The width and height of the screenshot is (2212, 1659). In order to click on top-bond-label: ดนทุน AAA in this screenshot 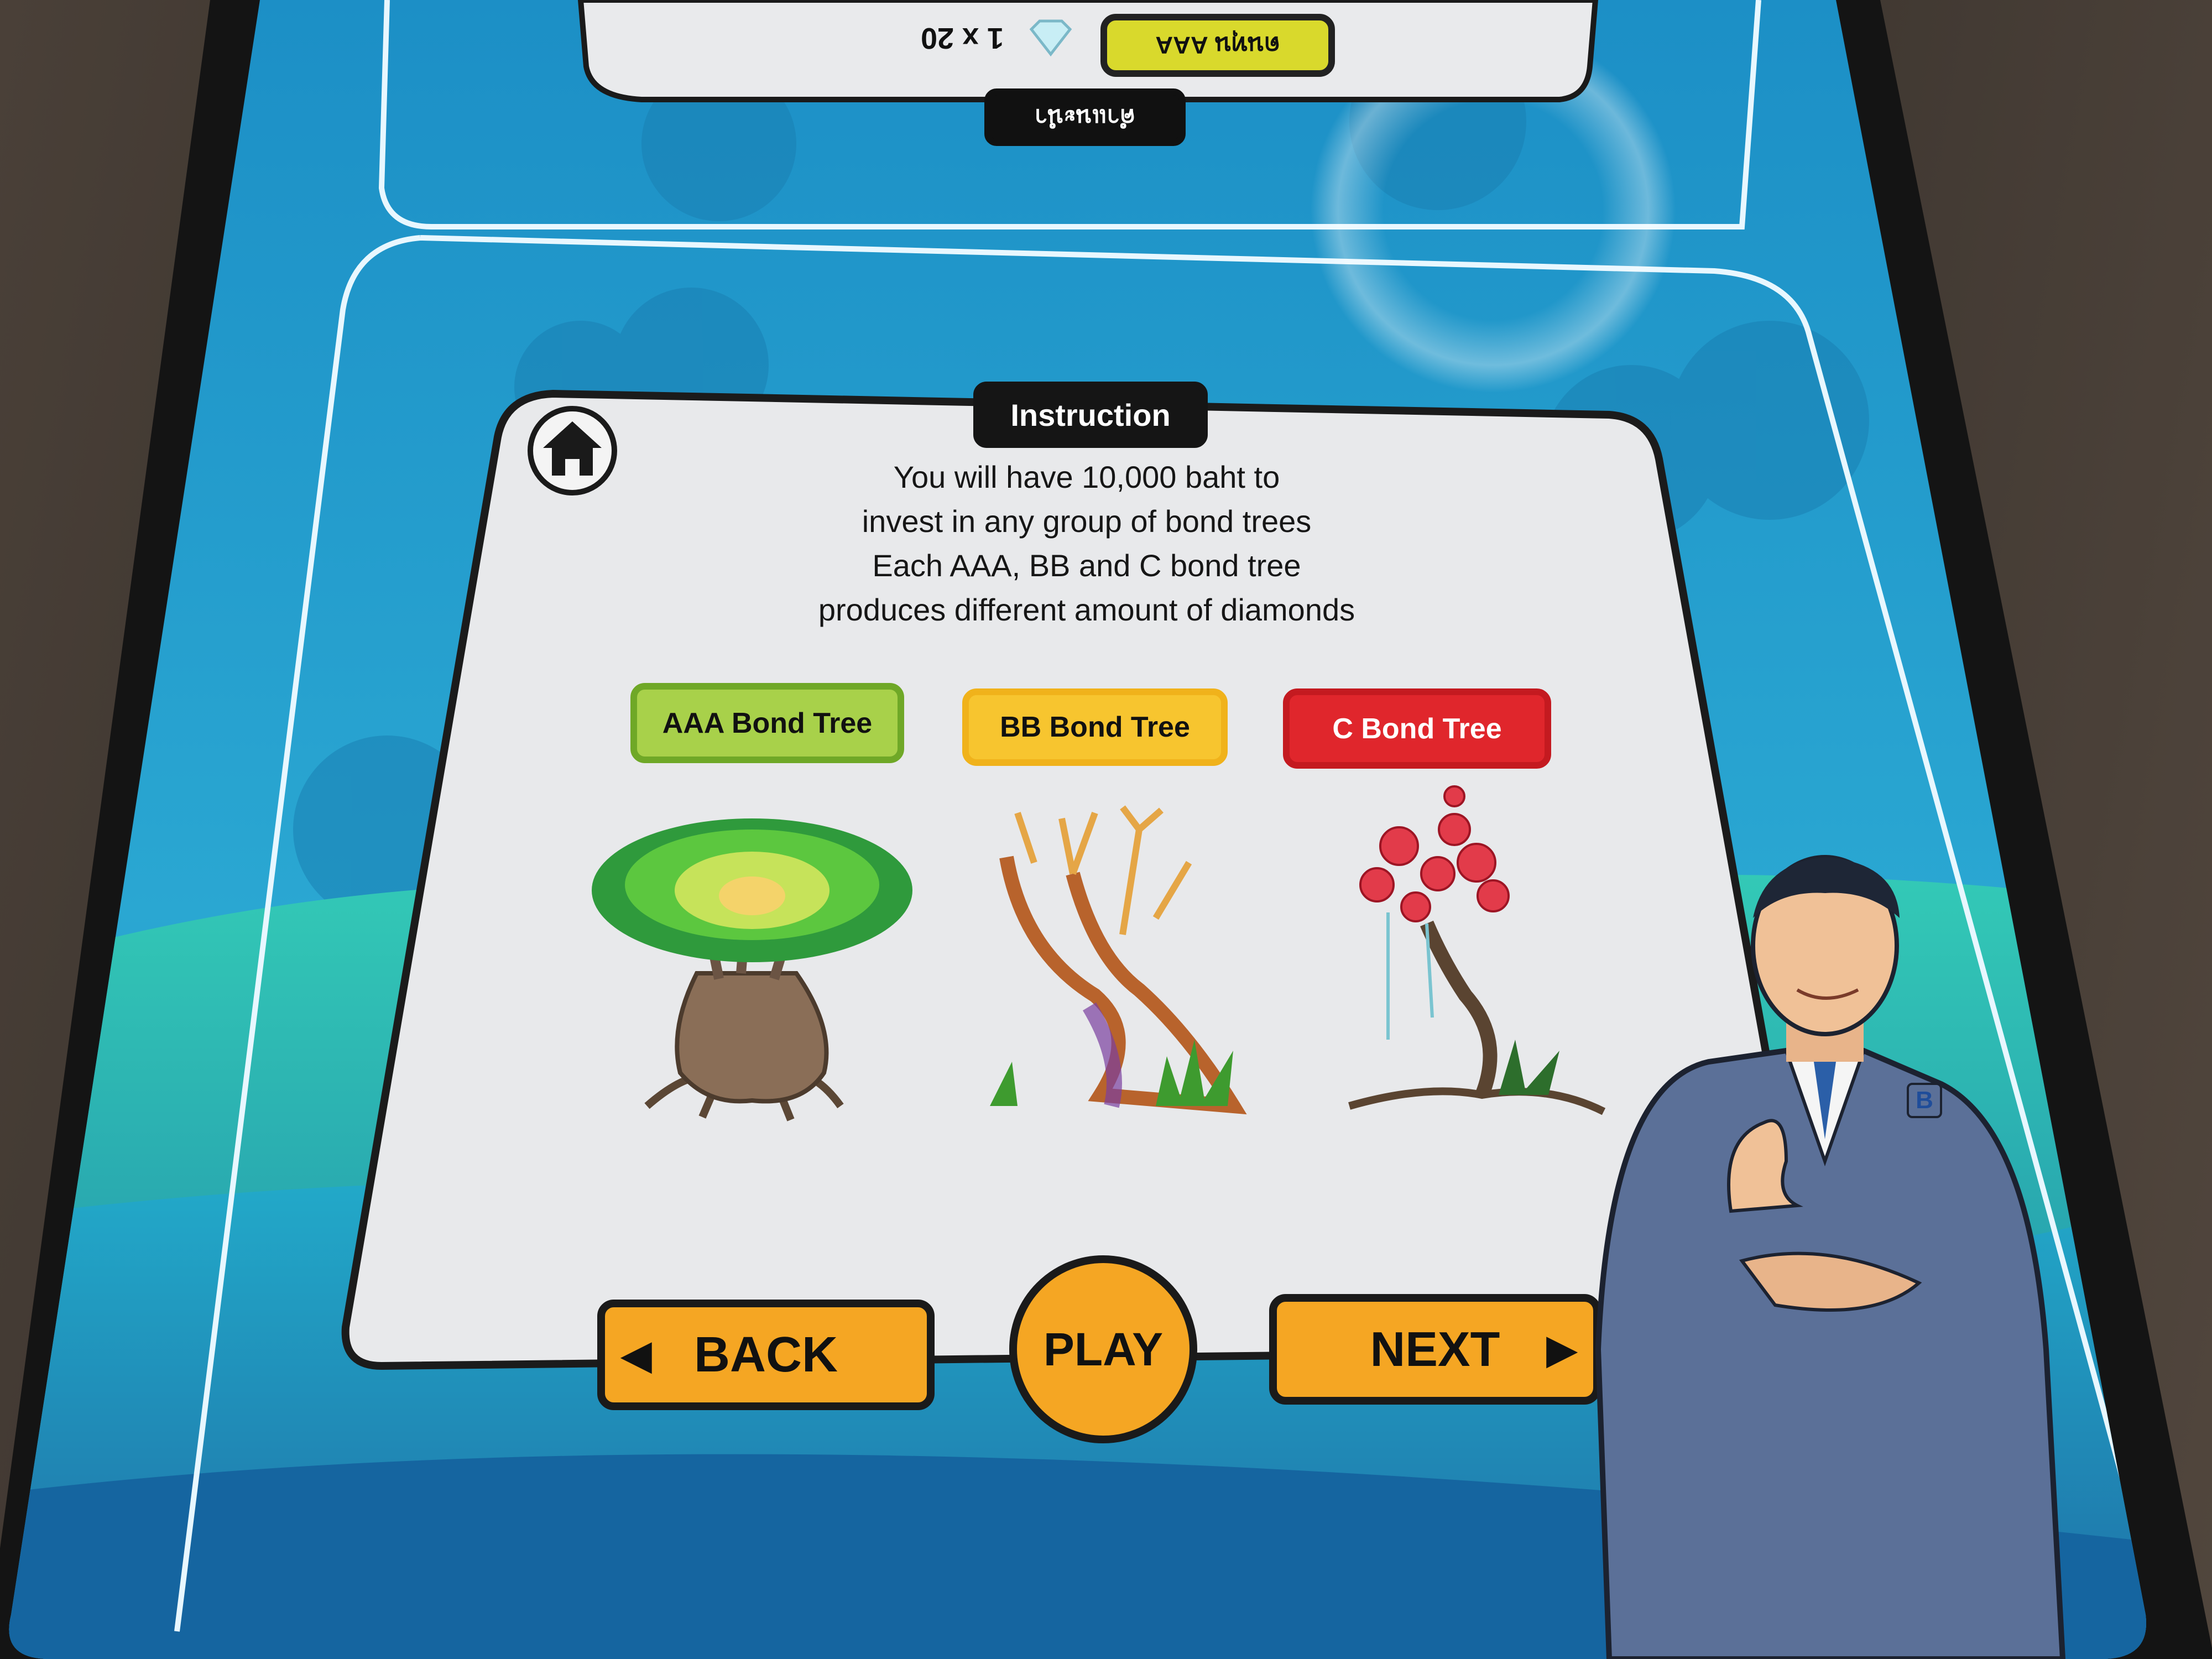, I will do `click(1218, 46)`.